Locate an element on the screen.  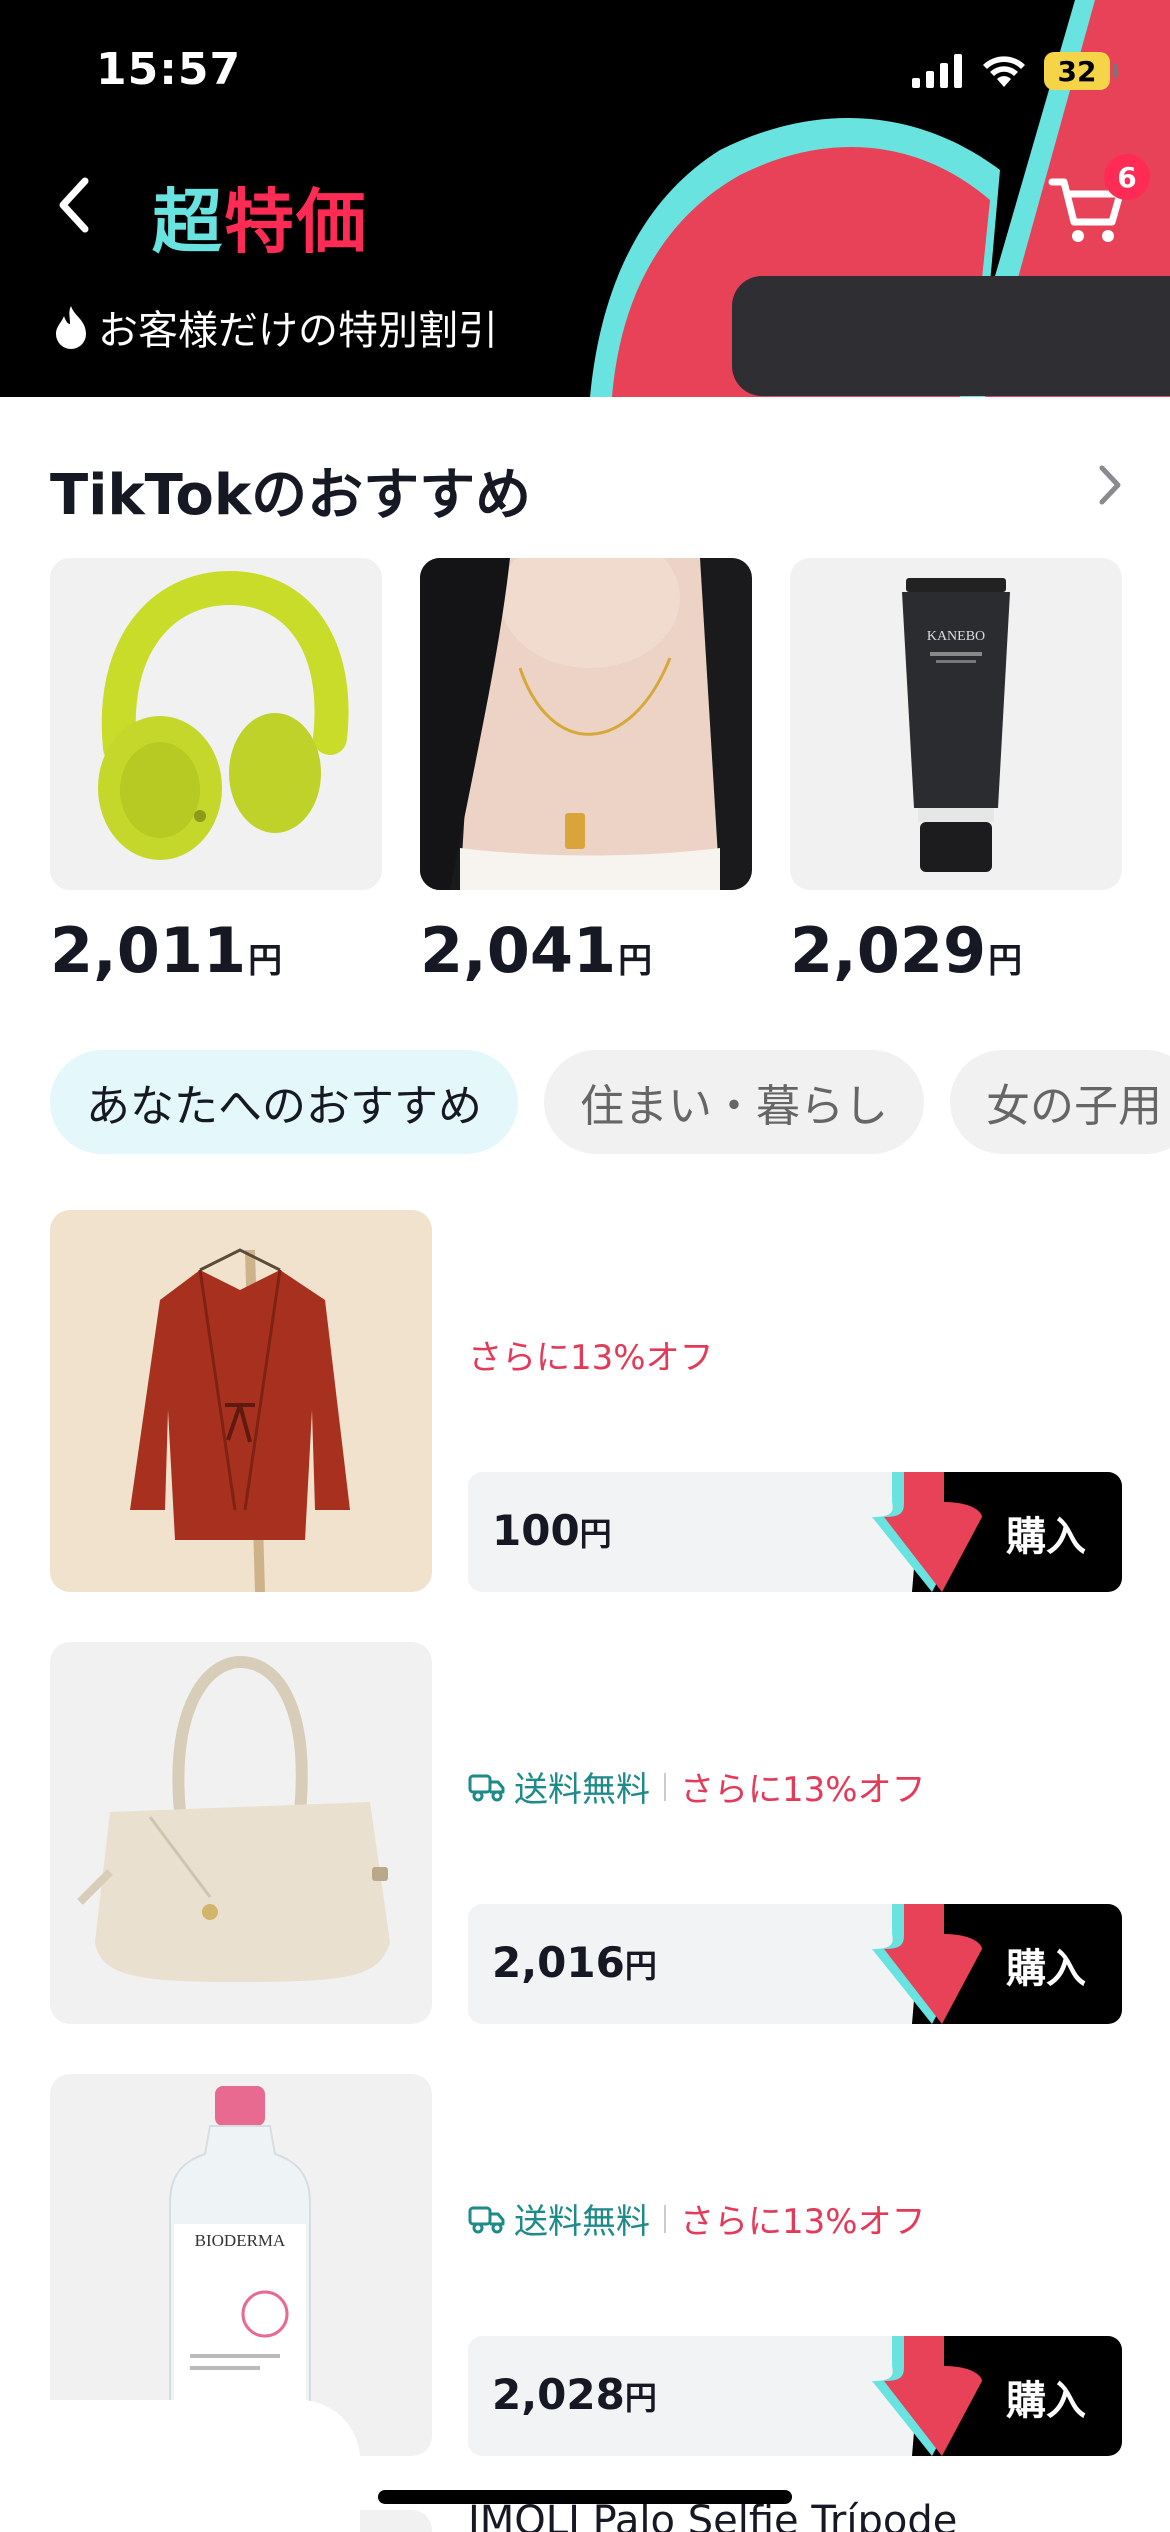
necklace-image is located at coordinates (586, 724).